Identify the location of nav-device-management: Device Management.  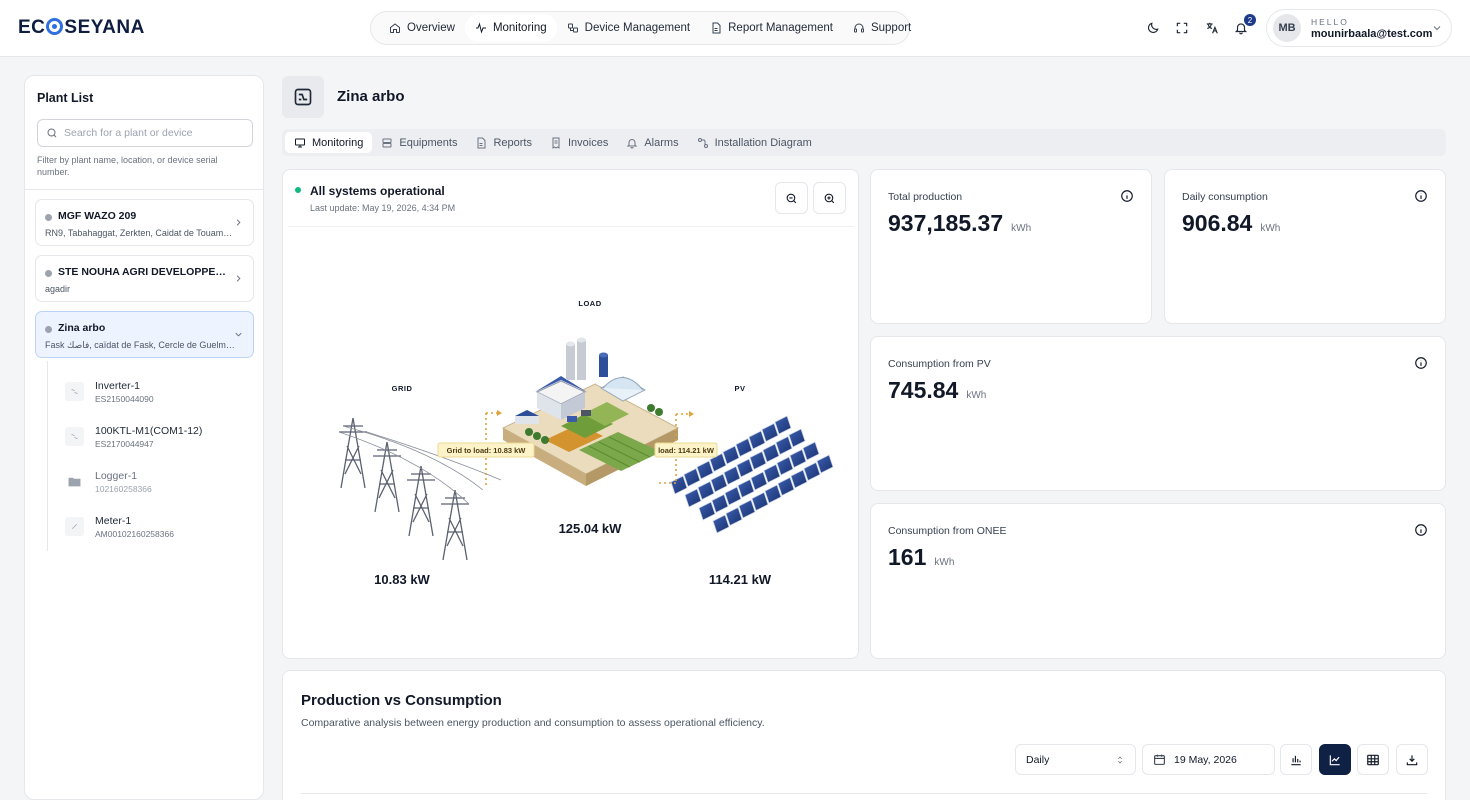
(628, 28).